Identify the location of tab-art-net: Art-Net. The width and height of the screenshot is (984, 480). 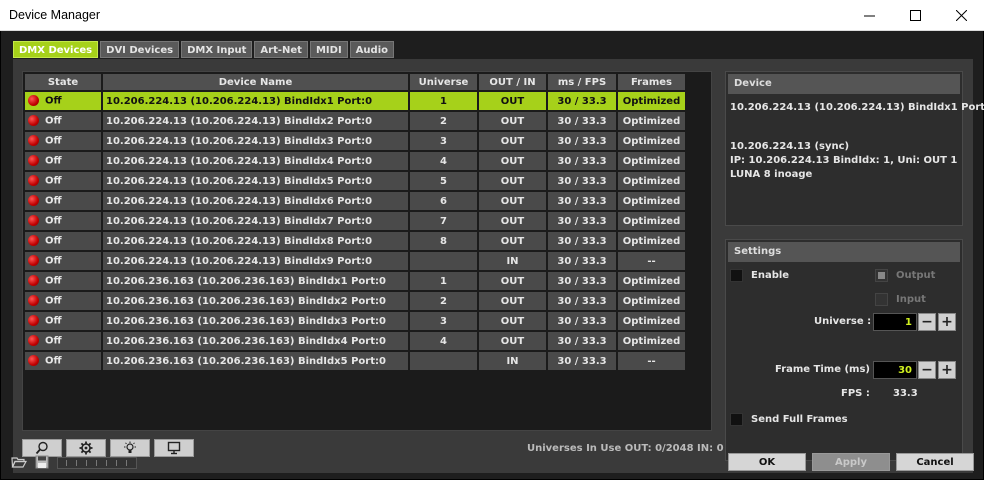
(281, 49).